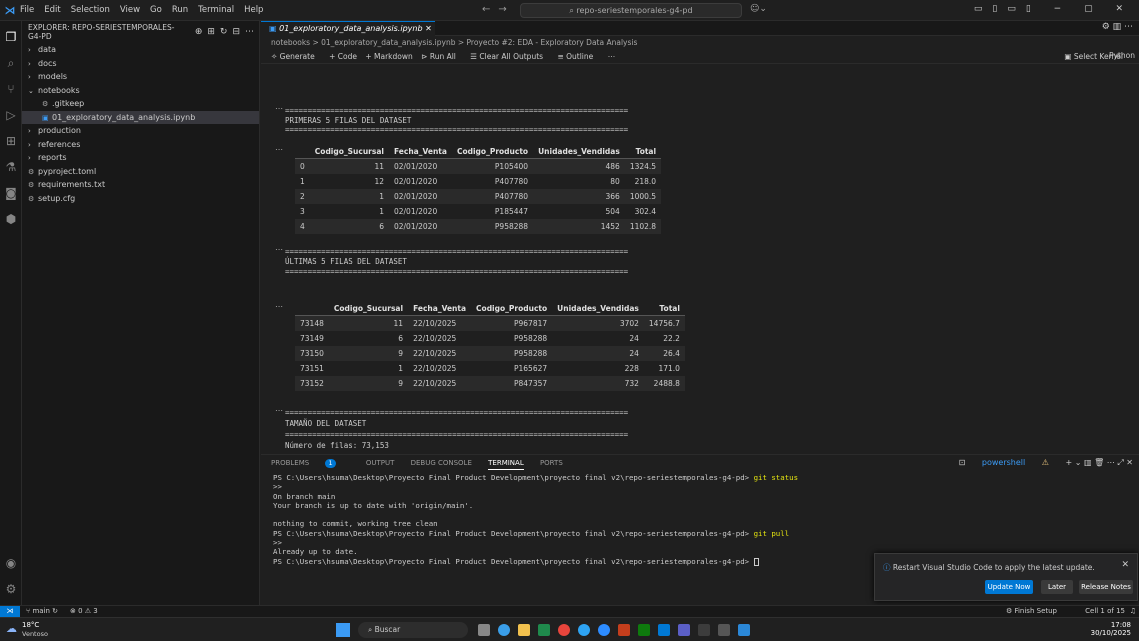 The width and height of the screenshot is (1139, 641). What do you see at coordinates (664, 630) in the screenshot?
I see `vscode-taskbar-icon` at bounding box center [664, 630].